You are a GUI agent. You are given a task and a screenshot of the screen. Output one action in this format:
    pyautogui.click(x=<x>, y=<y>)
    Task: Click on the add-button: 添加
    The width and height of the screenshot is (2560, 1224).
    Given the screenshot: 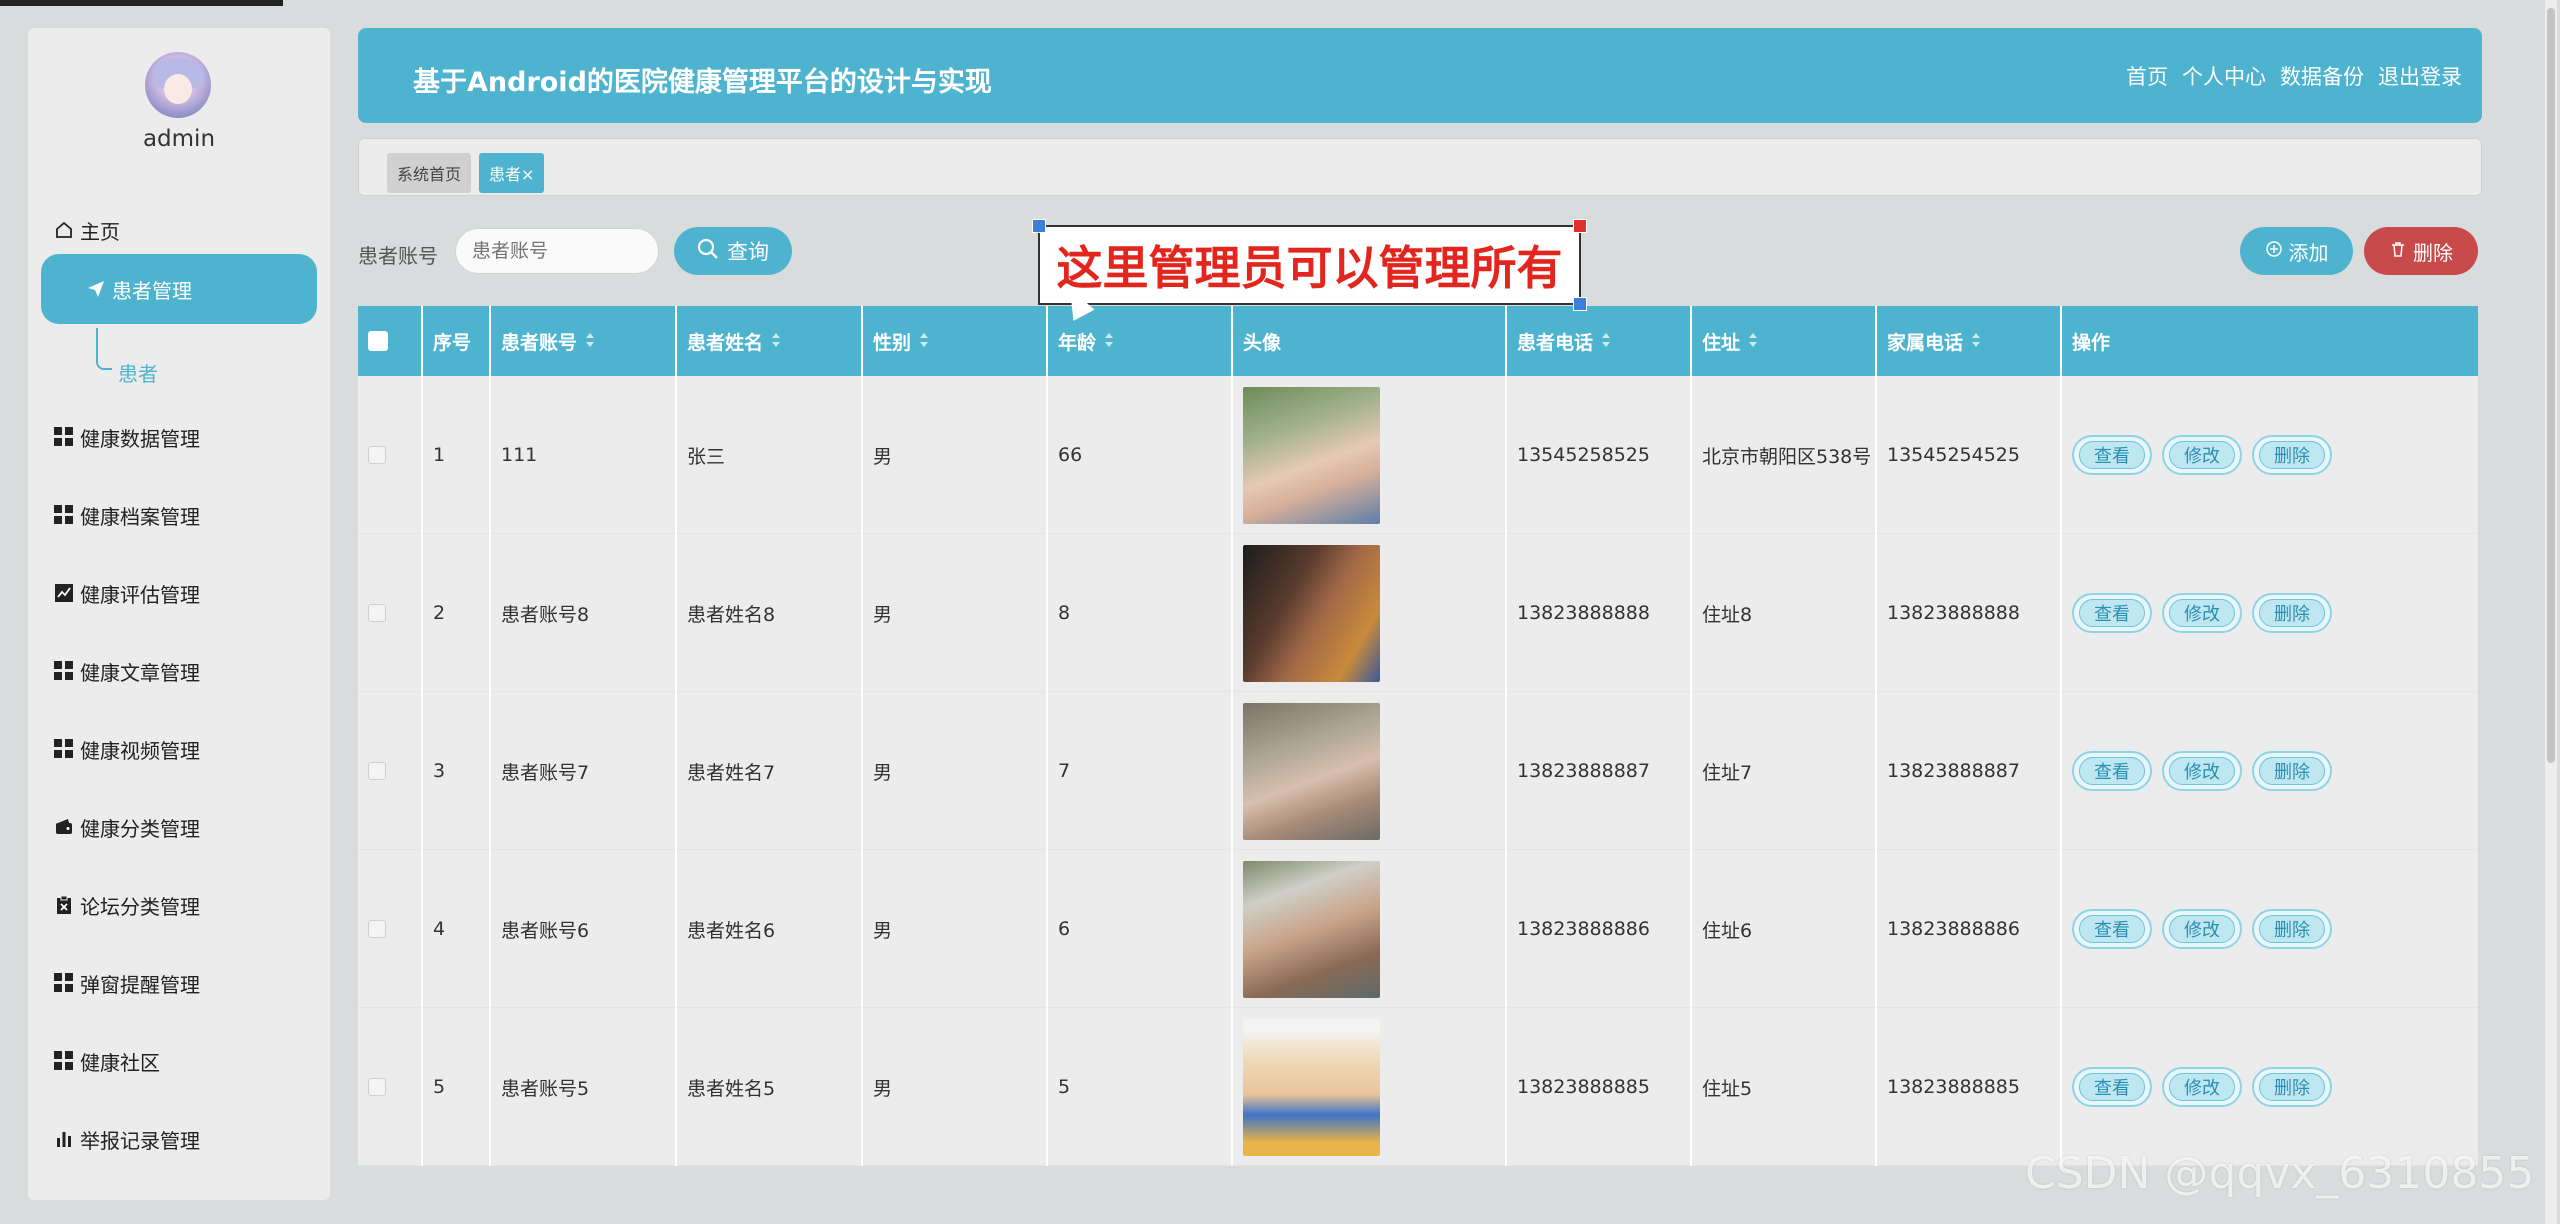 What is the action you would take?
    pyautogui.click(x=2296, y=251)
    